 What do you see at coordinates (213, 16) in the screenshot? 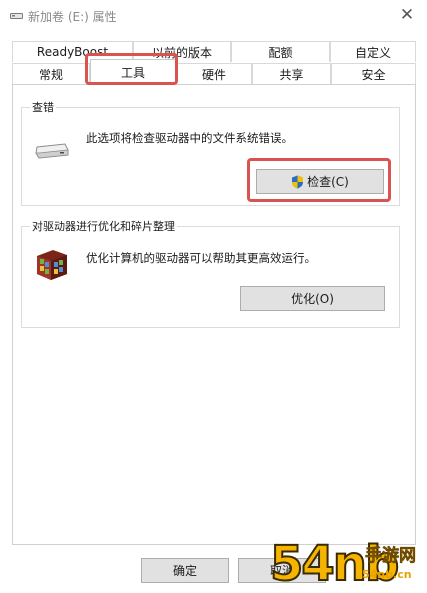
I see `title-bar: 新加卷 (E:) 属性 ✕` at bounding box center [213, 16].